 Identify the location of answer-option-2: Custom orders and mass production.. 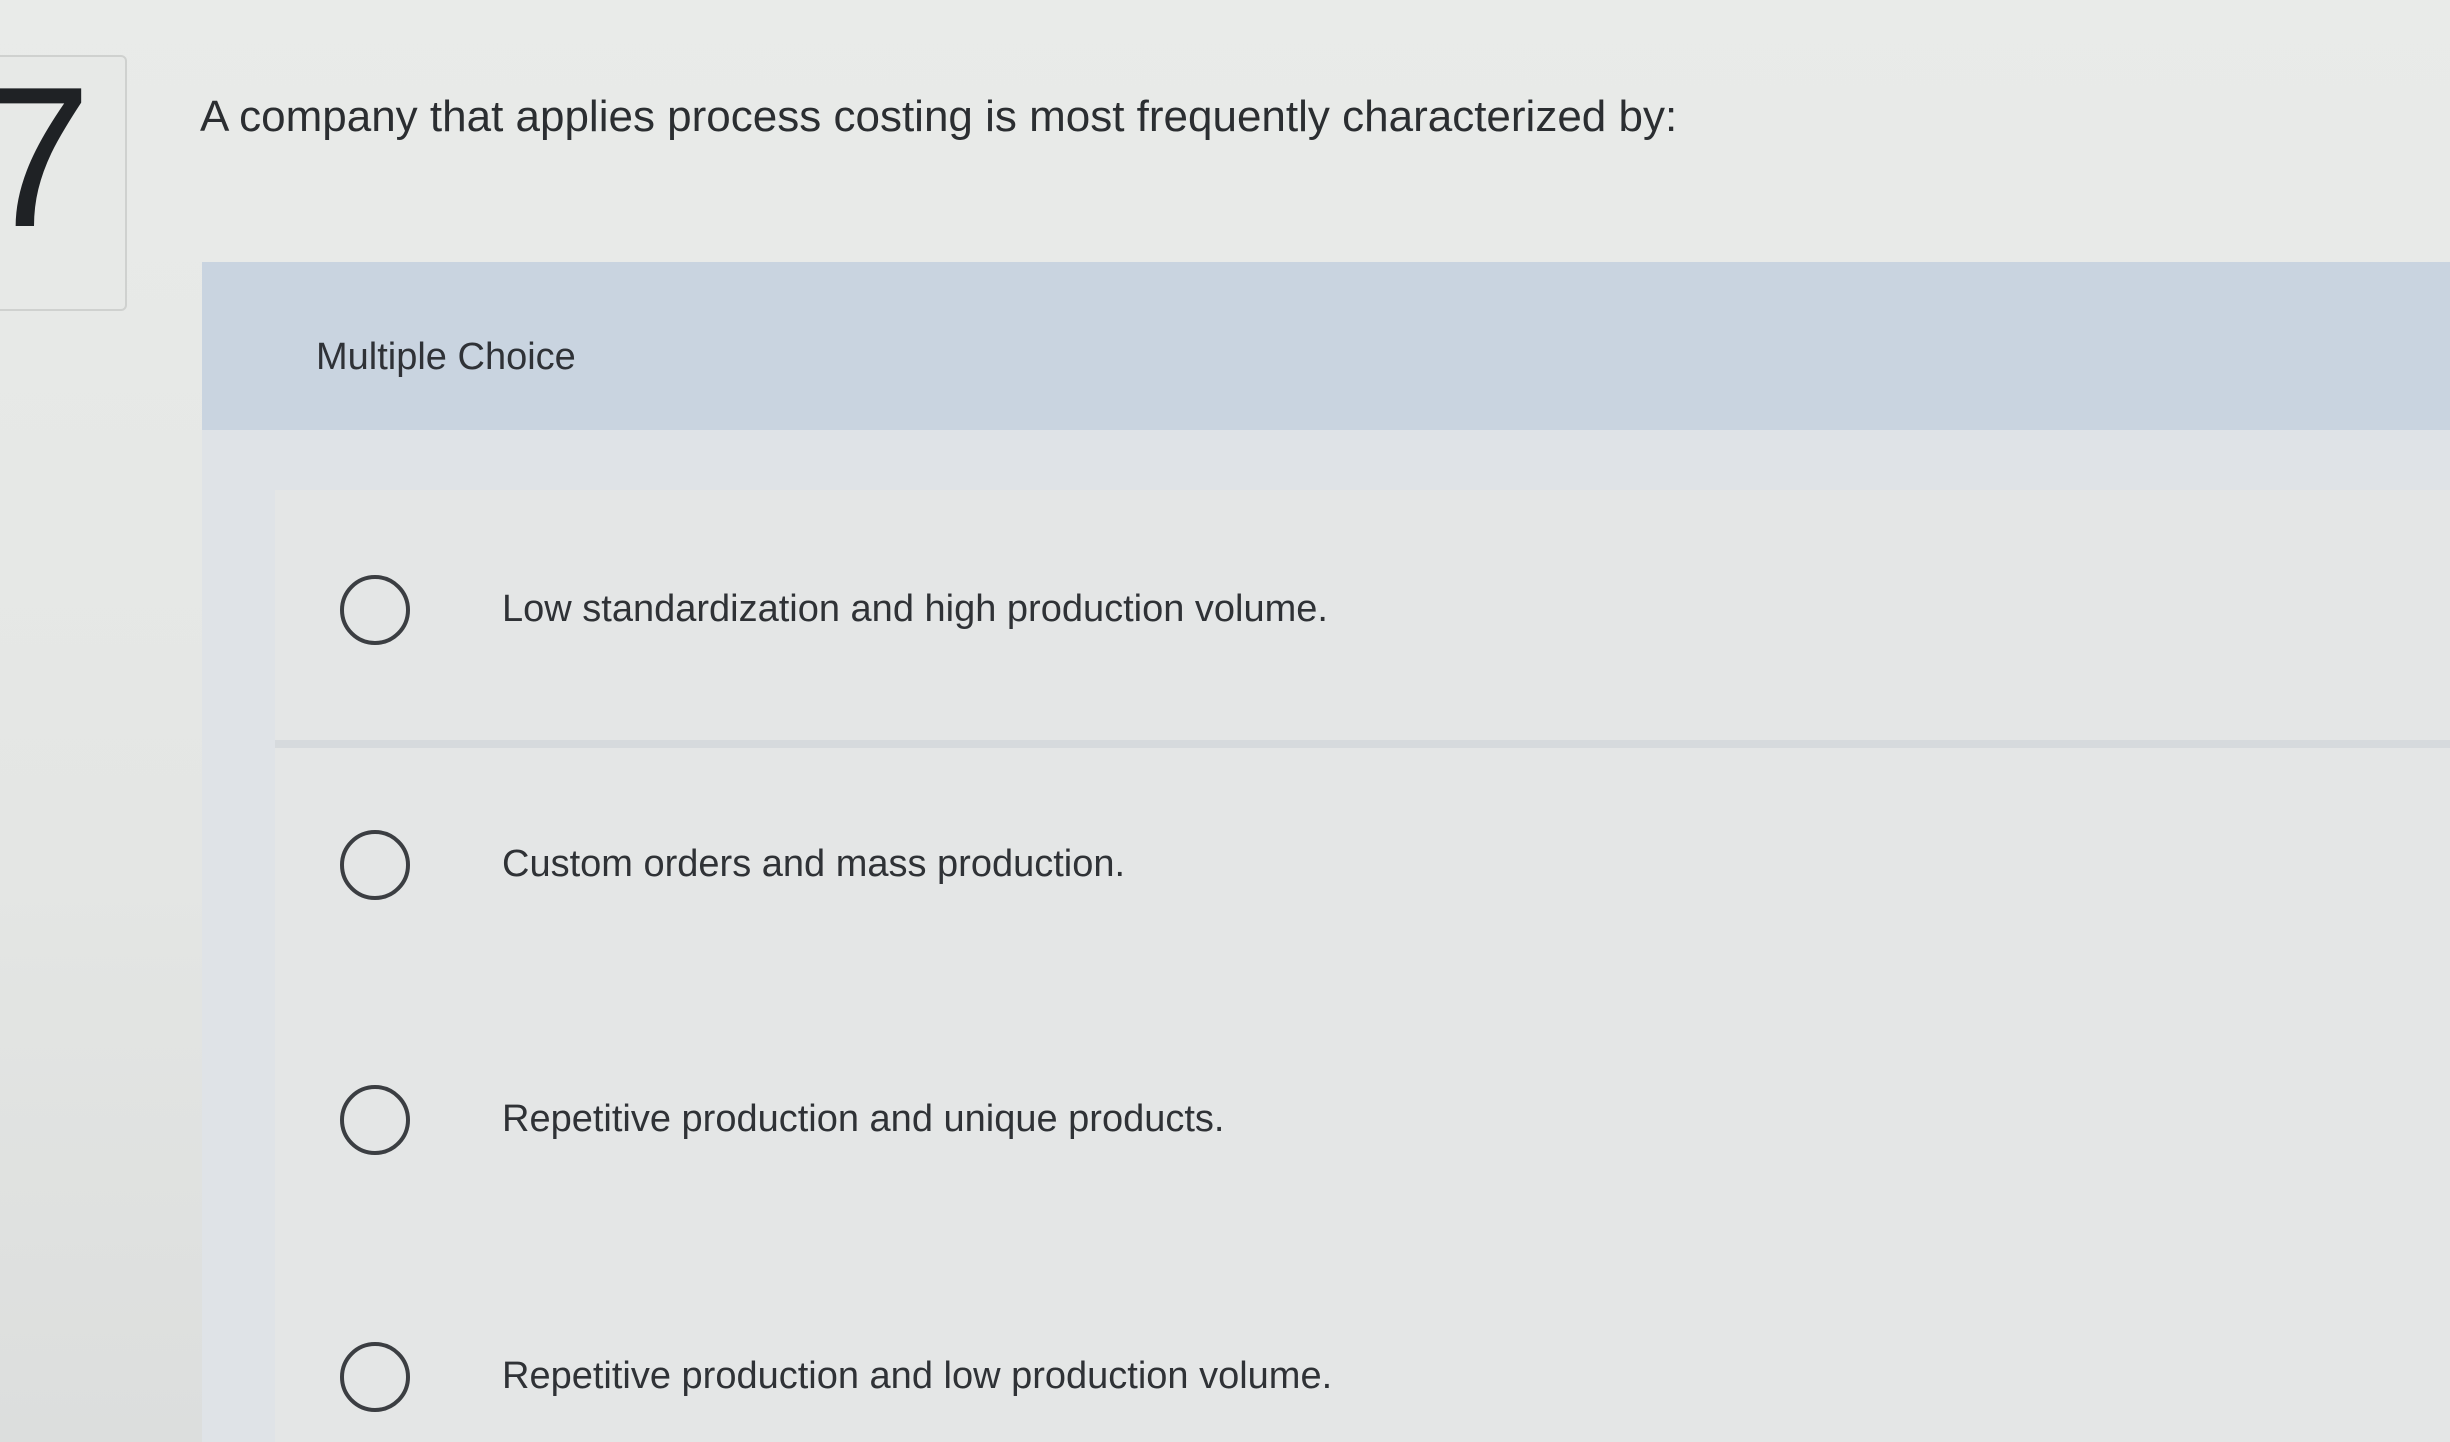
(1240, 865).